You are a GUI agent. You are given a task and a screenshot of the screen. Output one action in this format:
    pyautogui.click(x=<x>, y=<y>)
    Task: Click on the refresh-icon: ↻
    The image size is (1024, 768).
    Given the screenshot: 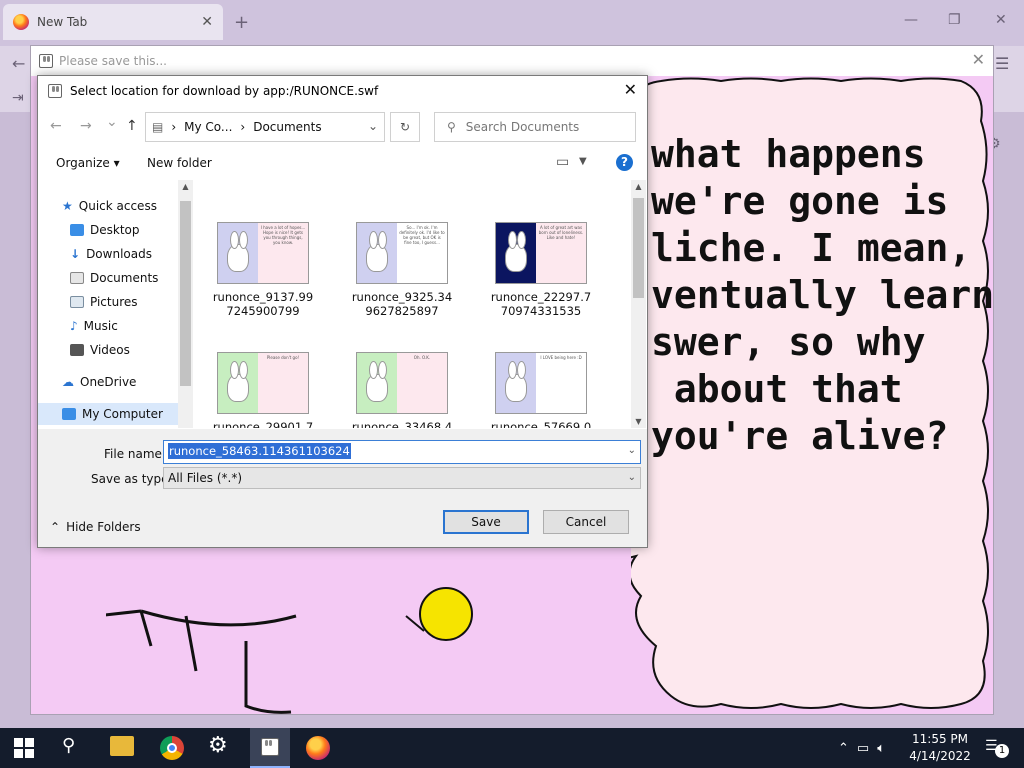 What is the action you would take?
    pyautogui.click(x=405, y=127)
    